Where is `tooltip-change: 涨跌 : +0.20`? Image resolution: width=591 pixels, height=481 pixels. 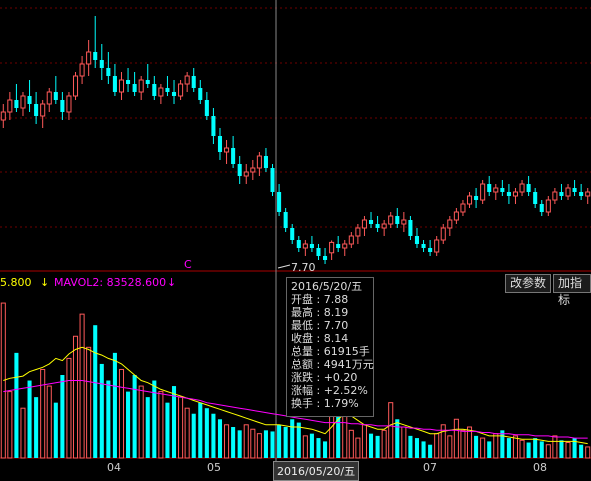
tooltip-change: 涨跌 : +0.20 is located at coordinates (324, 377).